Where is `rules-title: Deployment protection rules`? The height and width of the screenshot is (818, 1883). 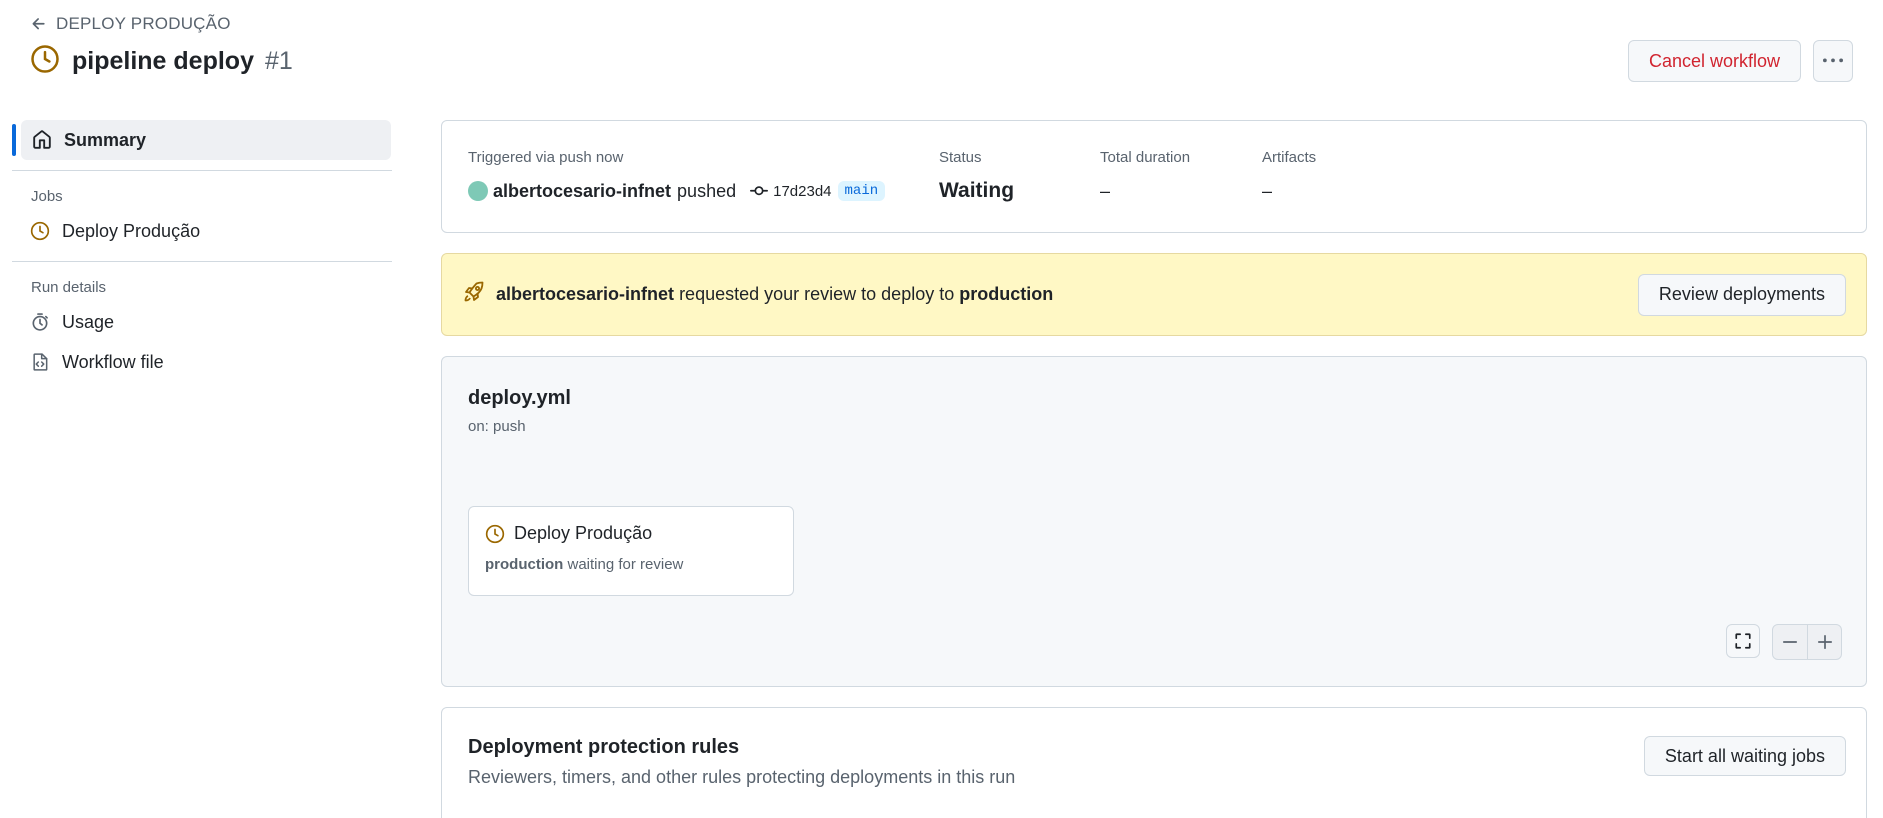
rules-title: Deployment protection rules is located at coordinates (604, 747).